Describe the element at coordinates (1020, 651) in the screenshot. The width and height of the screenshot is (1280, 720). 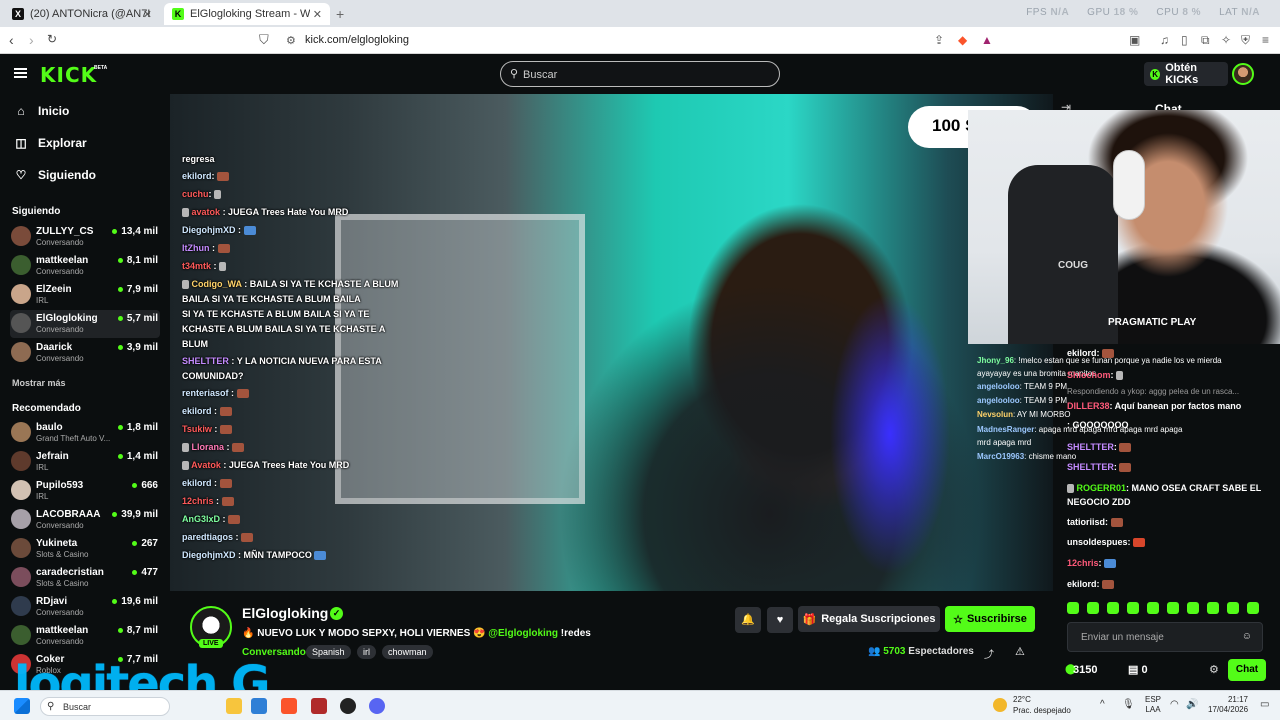
I see `report-icon: ⚠` at that location.